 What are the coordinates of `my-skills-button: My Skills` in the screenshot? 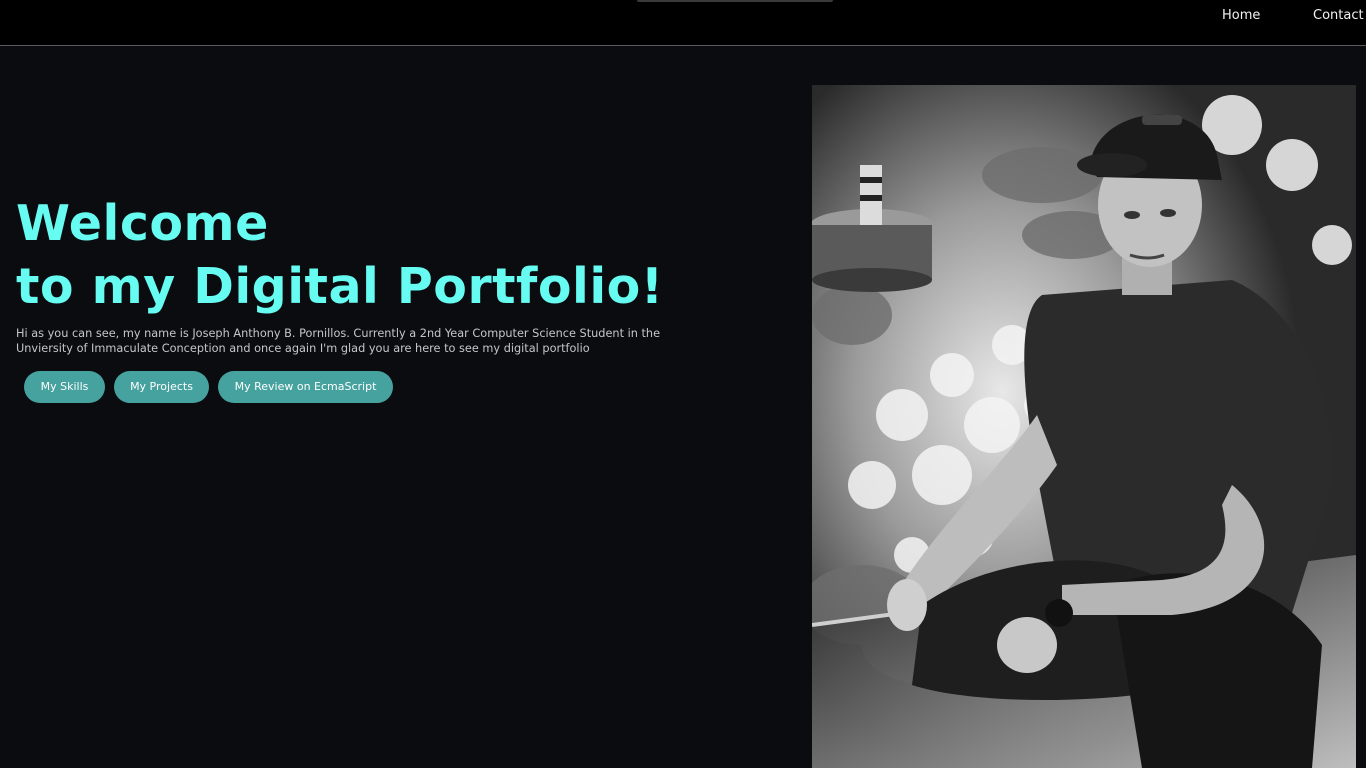 It's located at (64, 387).